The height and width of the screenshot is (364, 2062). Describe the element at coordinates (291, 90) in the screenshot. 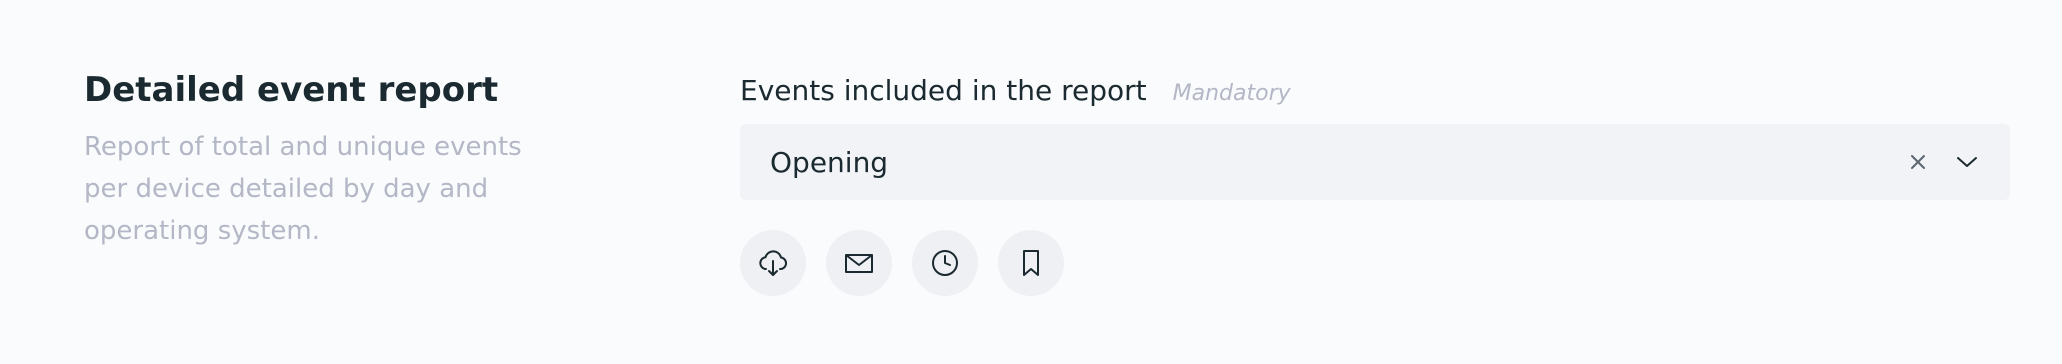

I see `report-title: Detailed event report` at that location.